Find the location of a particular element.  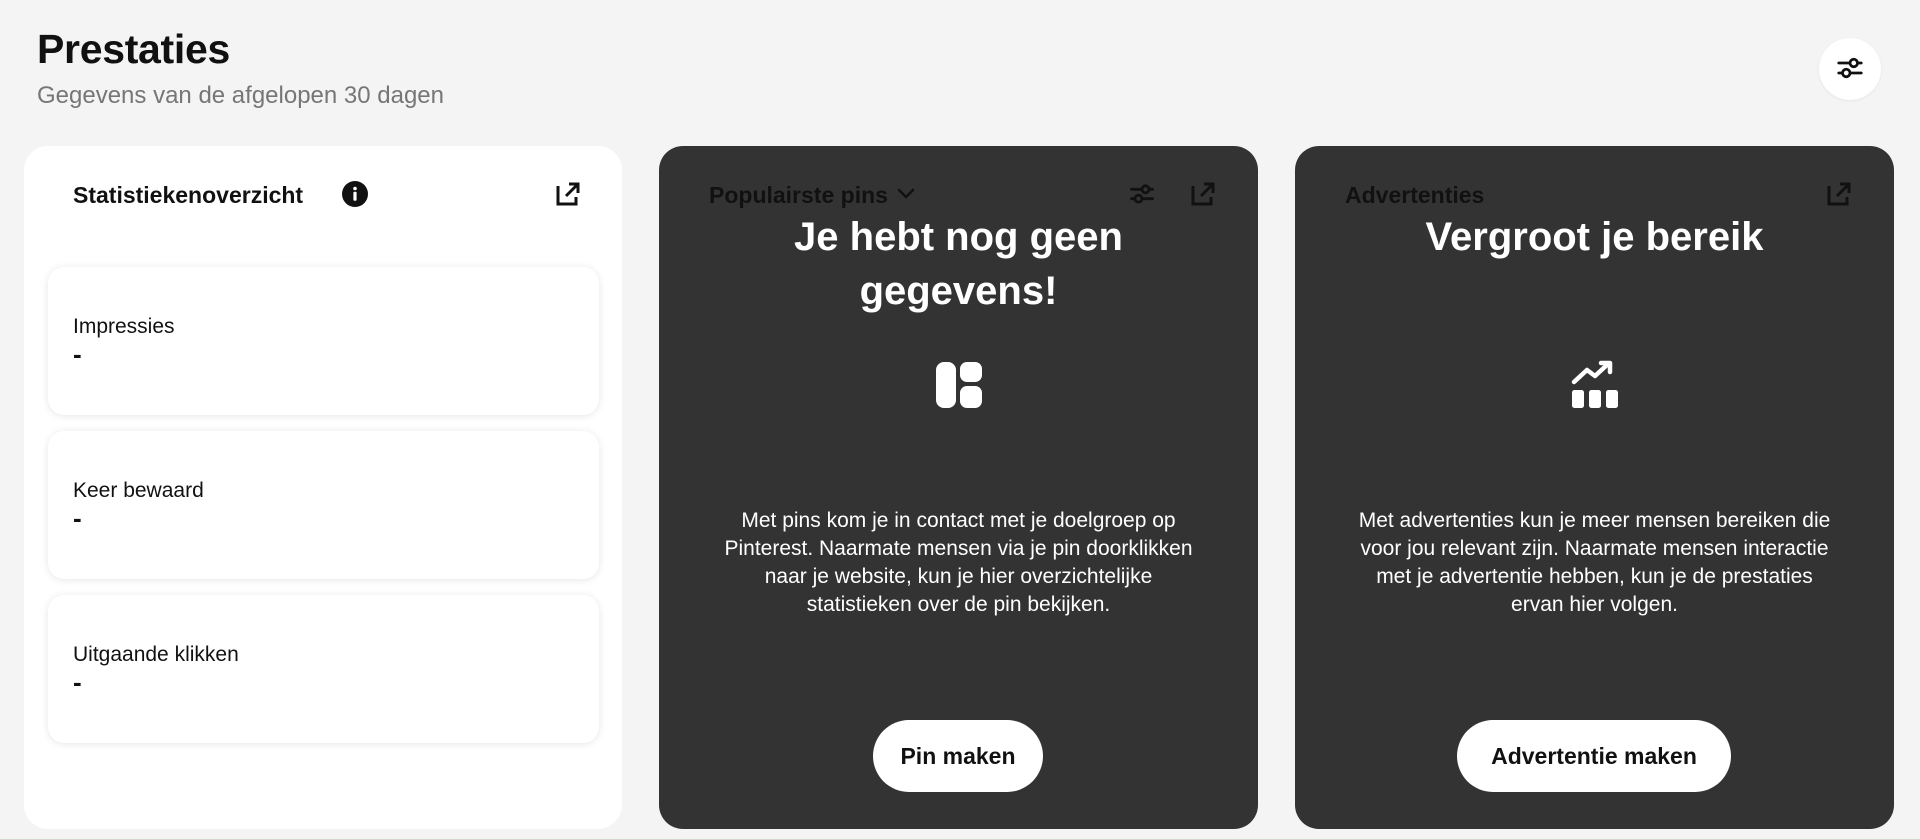

info-icon is located at coordinates (355, 194).